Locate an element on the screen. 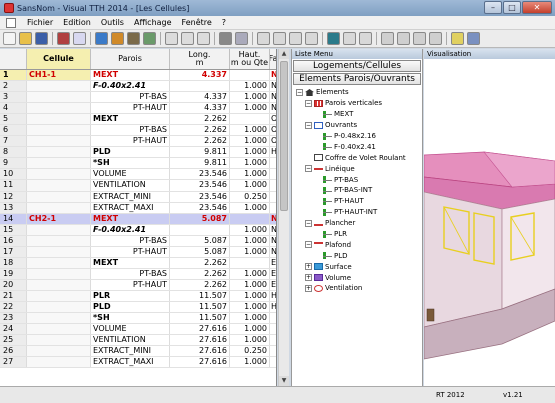  row-number-cell: 13 is located at coordinates (13, 207).